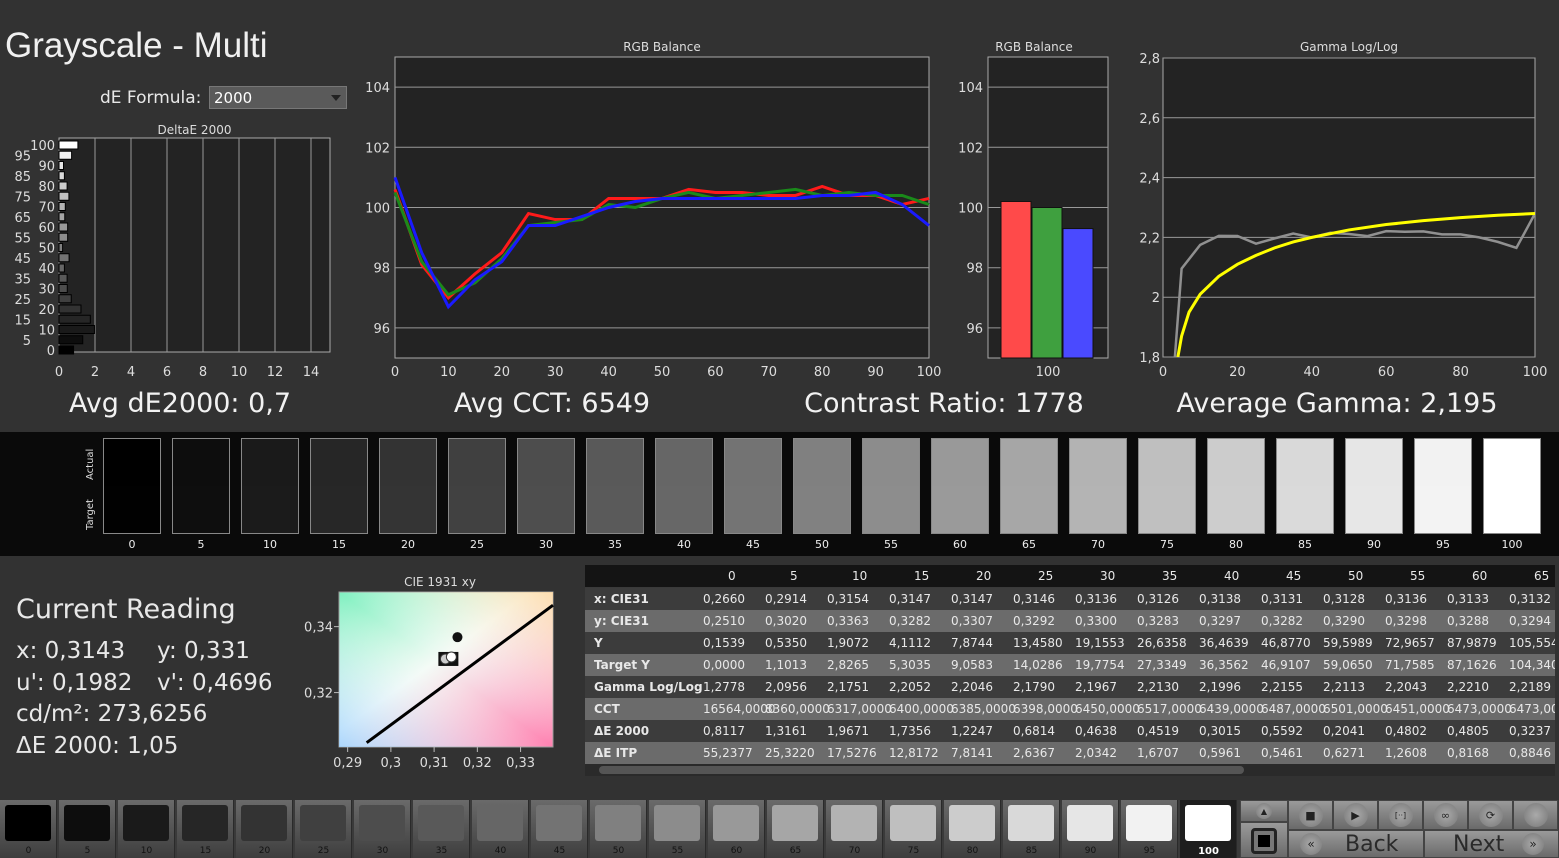 The height and width of the screenshot is (858, 1559). What do you see at coordinates (205, 829) in the screenshot?
I see `patch-button-15: 15` at bounding box center [205, 829].